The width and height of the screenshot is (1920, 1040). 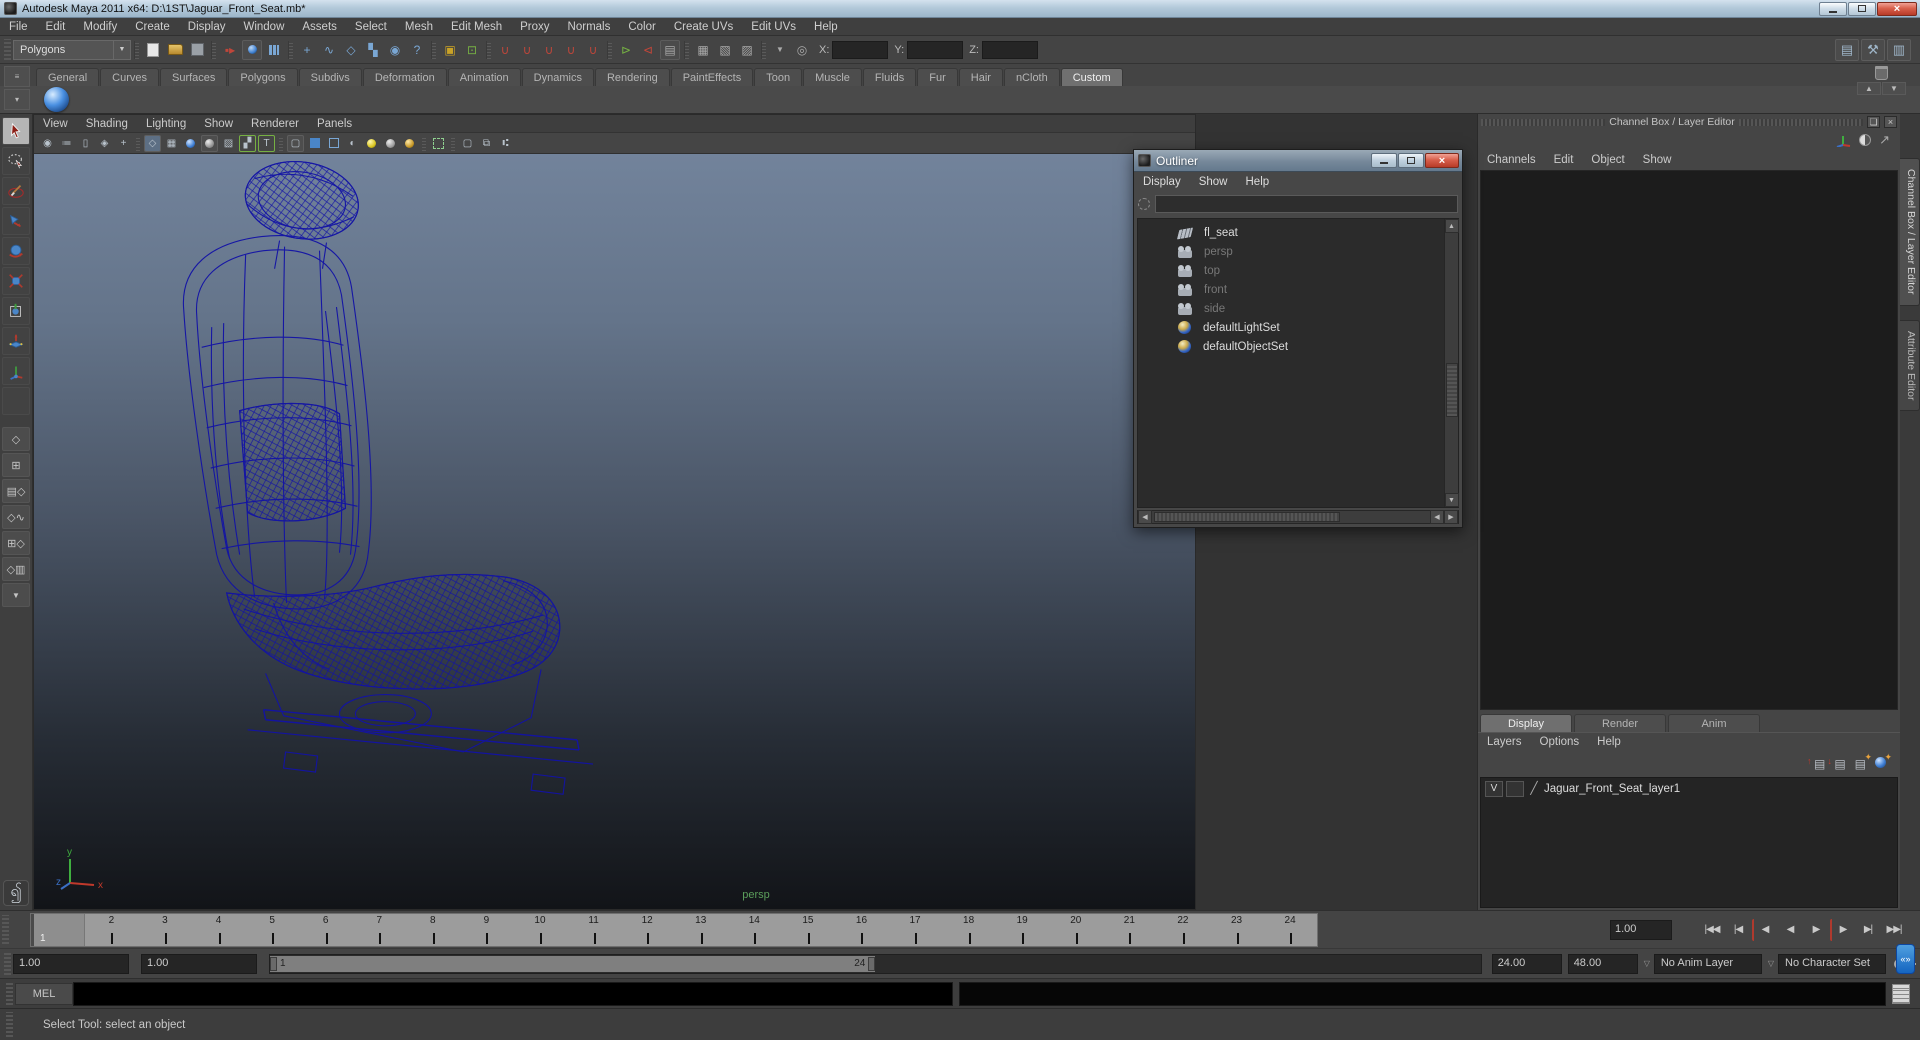 What do you see at coordinates (703, 50) in the screenshot?
I see `render-current-frame-button: ▦` at bounding box center [703, 50].